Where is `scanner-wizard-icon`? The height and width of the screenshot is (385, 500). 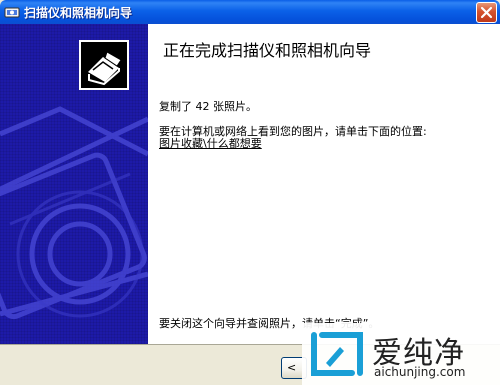 scanner-wizard-icon is located at coordinates (104, 65).